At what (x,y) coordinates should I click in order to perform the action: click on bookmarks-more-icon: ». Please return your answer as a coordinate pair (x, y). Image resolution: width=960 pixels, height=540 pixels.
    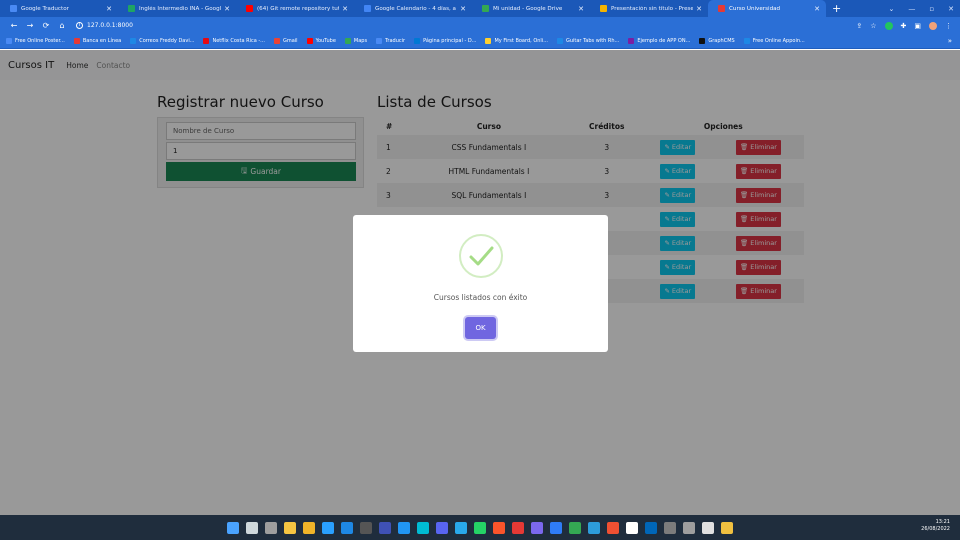
    Looking at the image, I should click on (950, 41).